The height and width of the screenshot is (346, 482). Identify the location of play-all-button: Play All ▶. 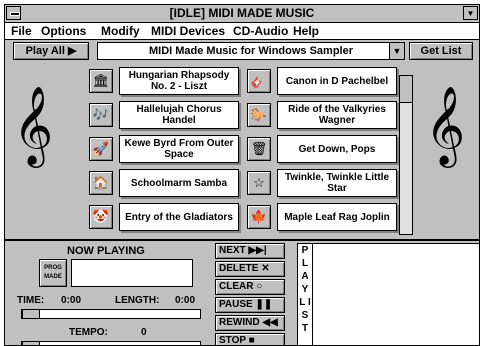
(51, 51).